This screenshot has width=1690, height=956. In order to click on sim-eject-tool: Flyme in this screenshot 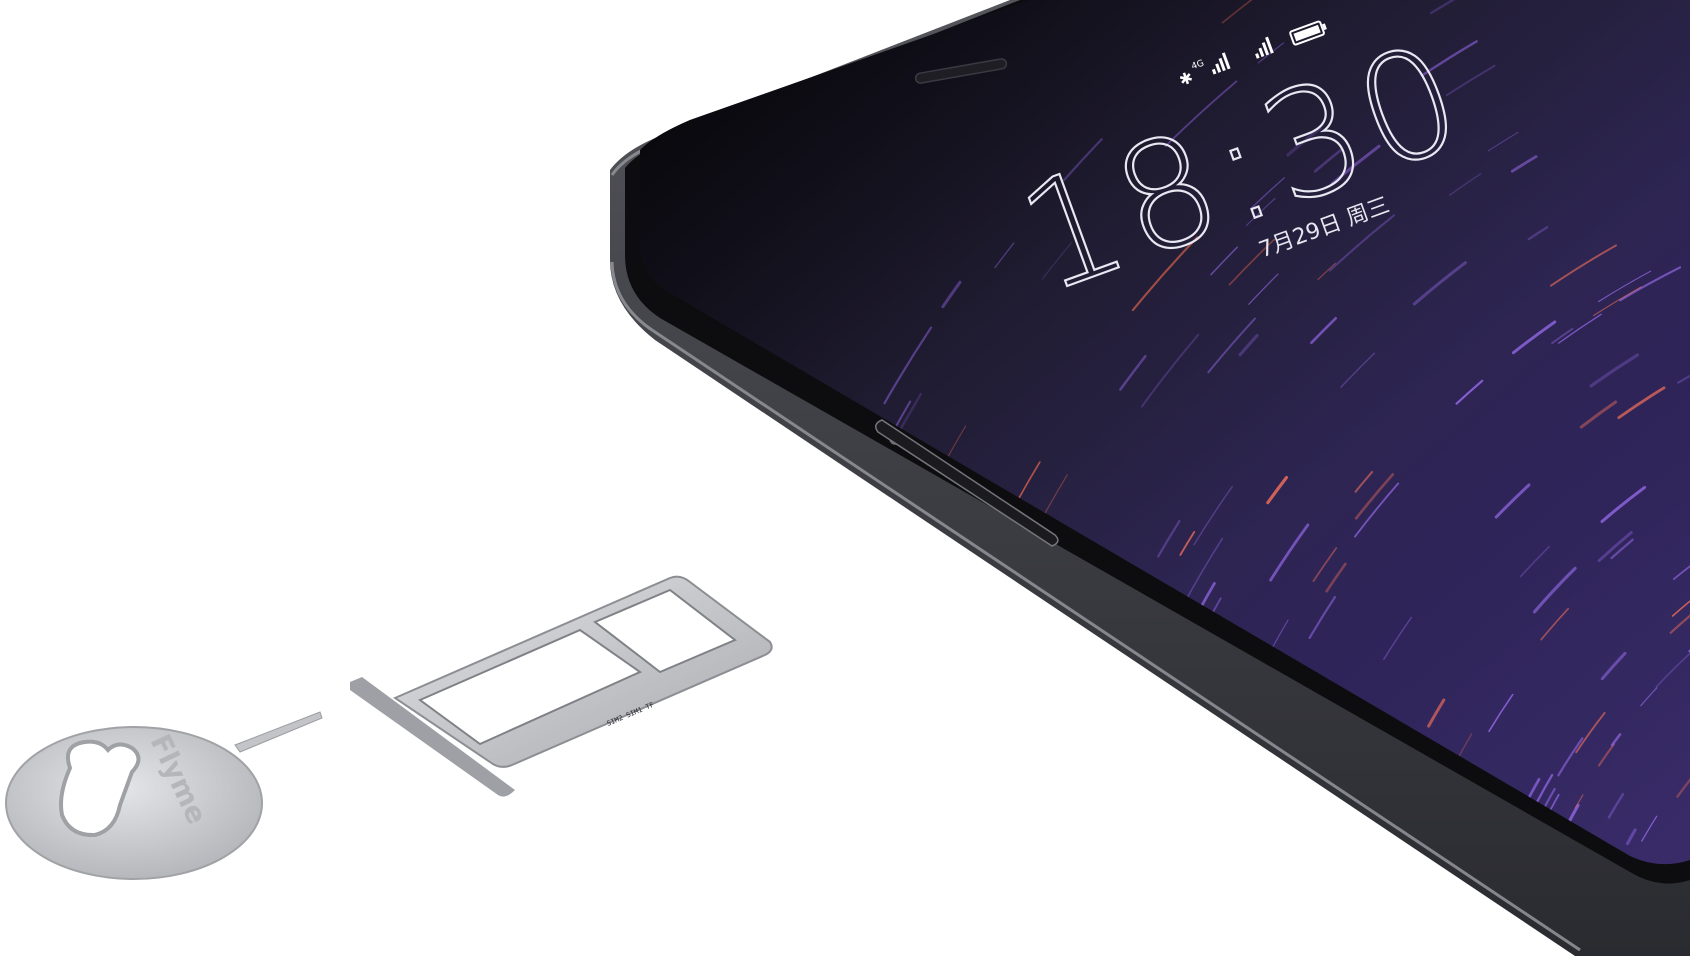, I will do `click(164, 795)`.